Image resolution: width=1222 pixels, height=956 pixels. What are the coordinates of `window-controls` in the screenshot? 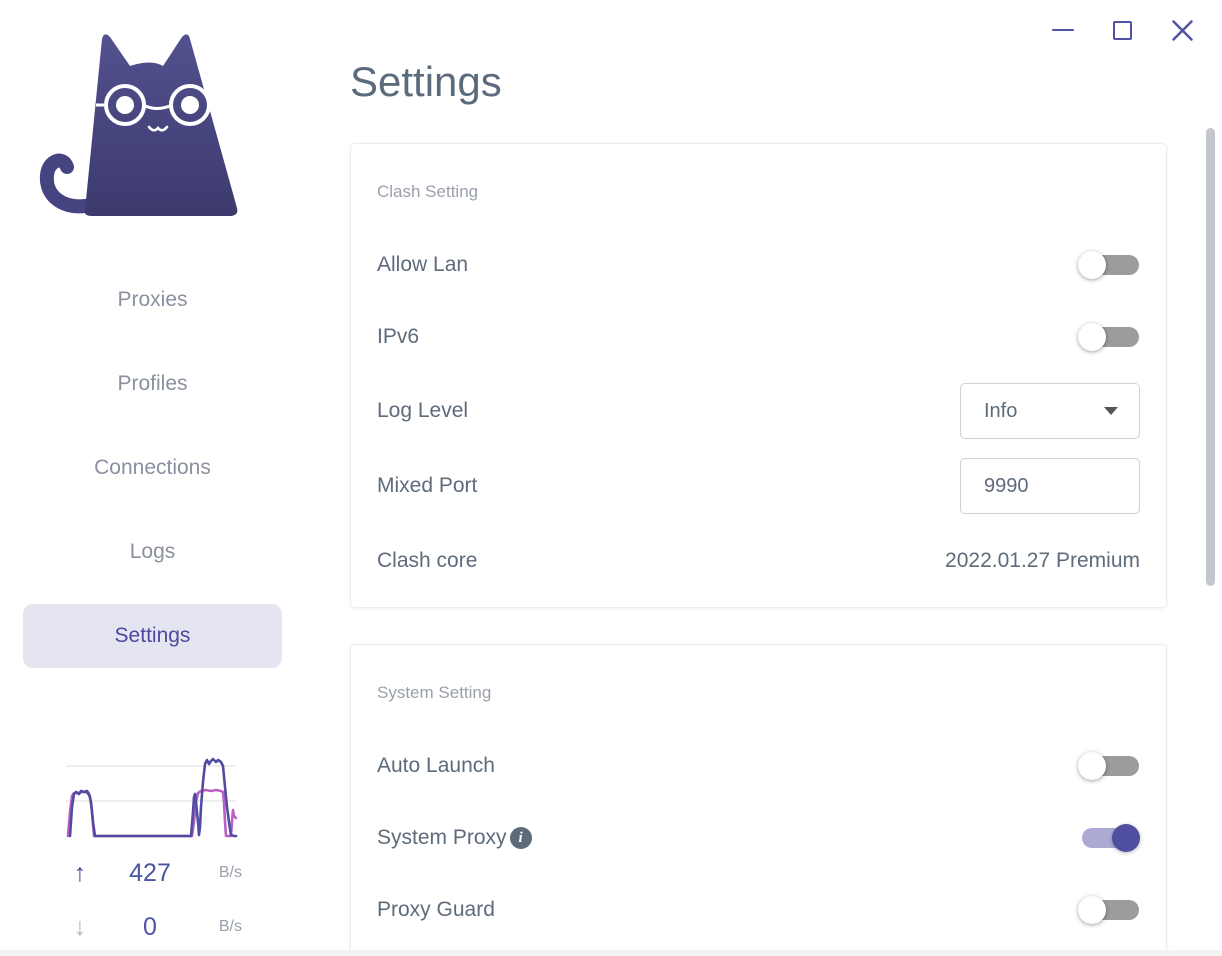 It's located at (1122, 30).